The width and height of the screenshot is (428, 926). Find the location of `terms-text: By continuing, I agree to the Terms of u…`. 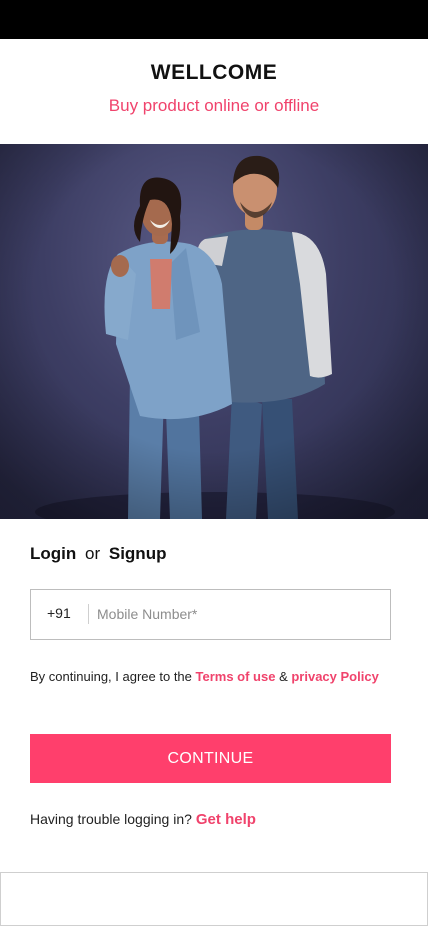

terms-text: By continuing, I agree to the Terms of u… is located at coordinates (210, 677).